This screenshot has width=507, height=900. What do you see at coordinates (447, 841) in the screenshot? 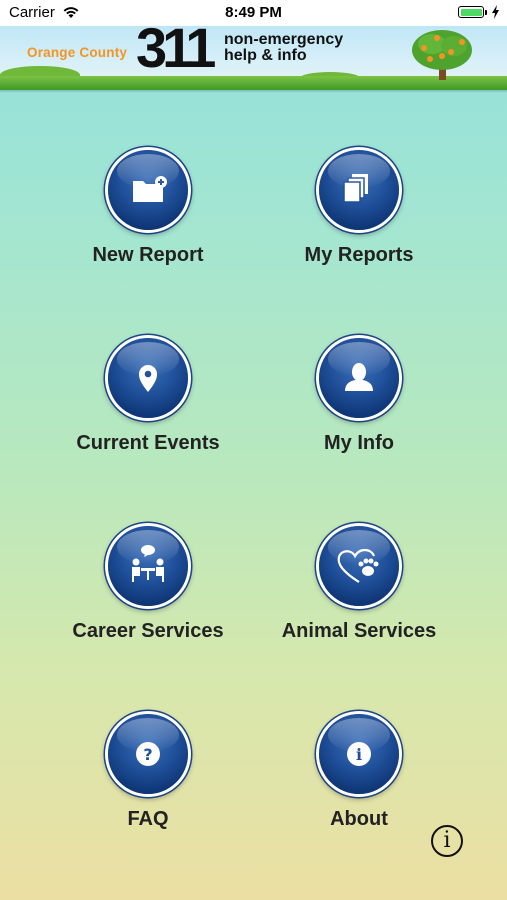
I see `info-circle-icon: i` at bounding box center [447, 841].